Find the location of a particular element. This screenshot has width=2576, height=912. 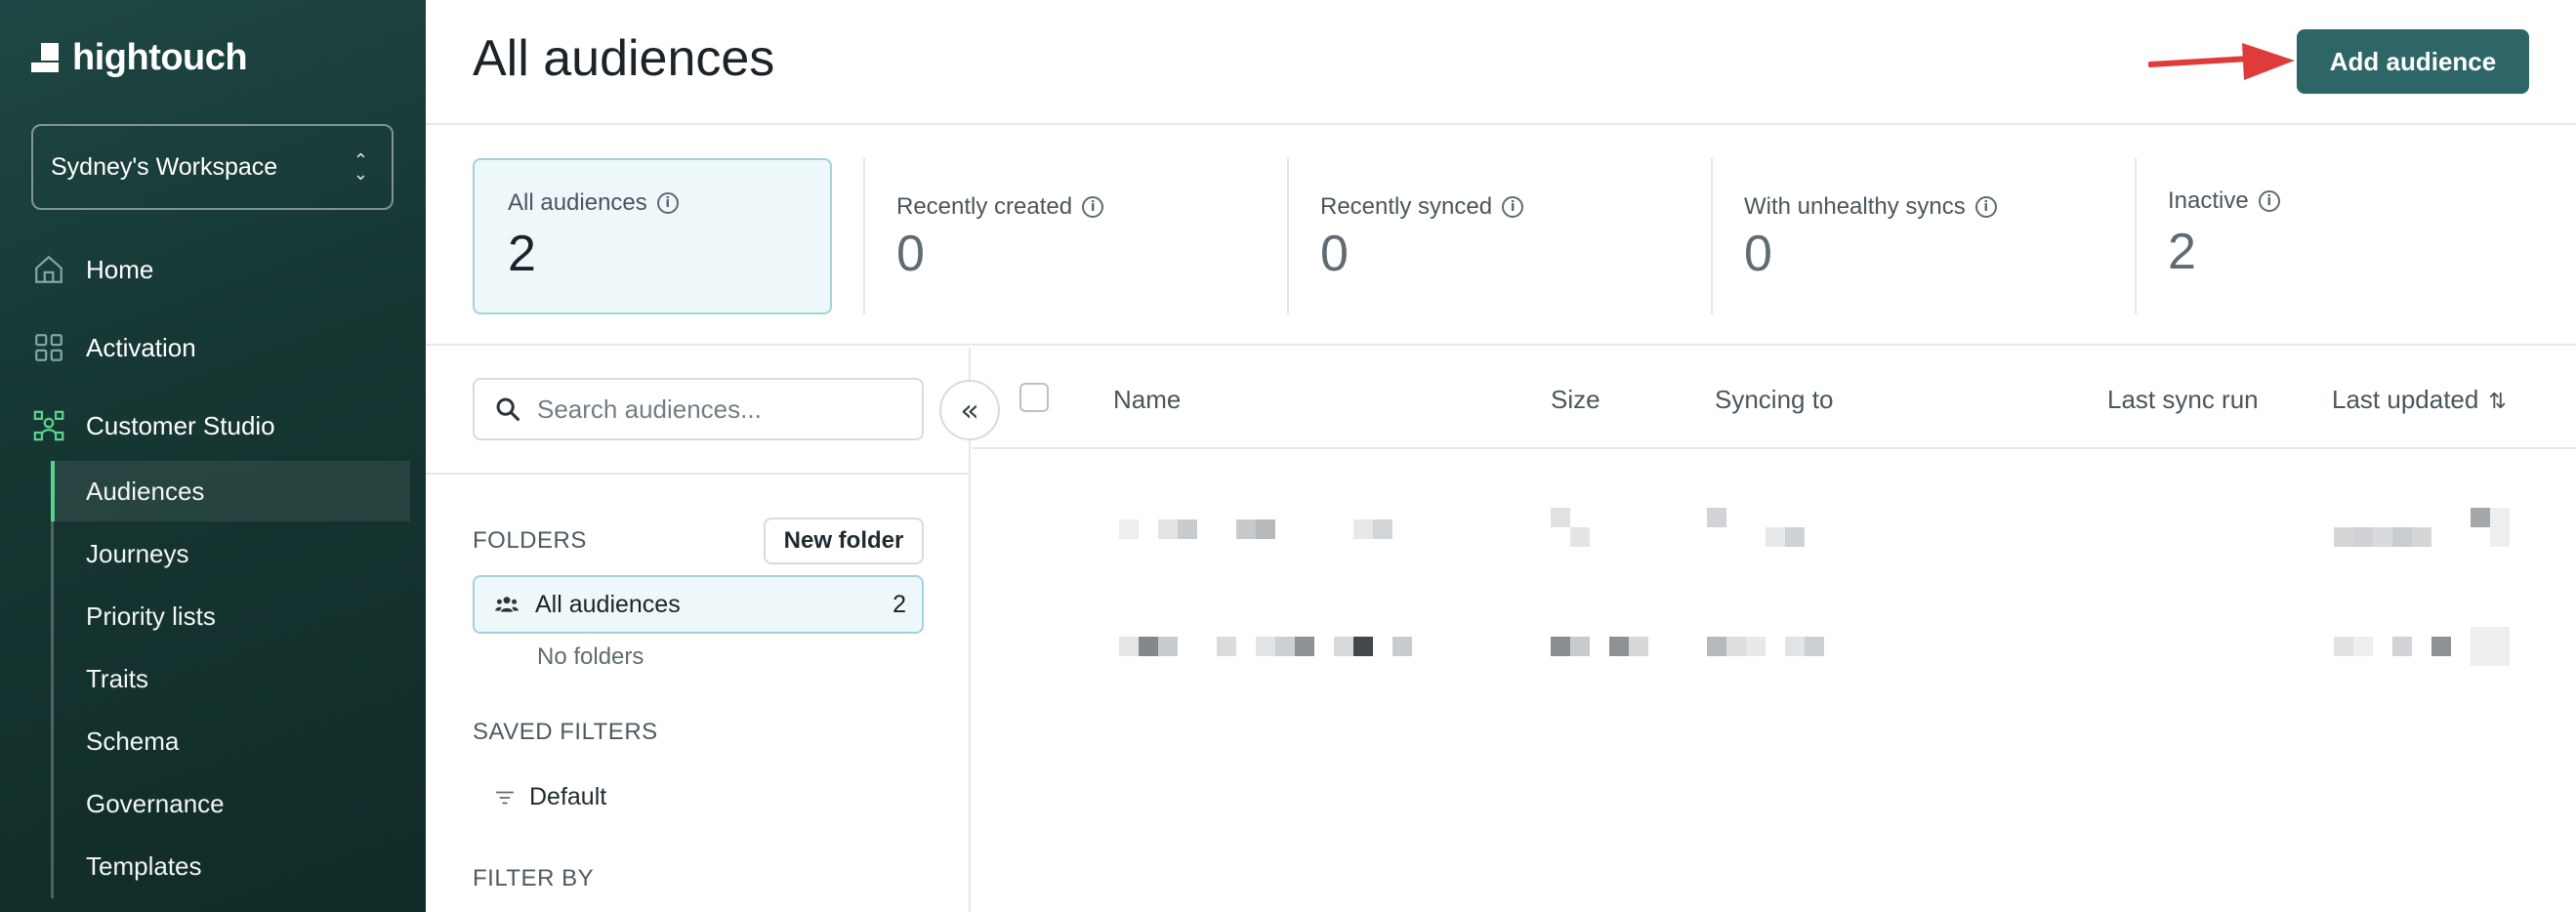

stat-label-text: All audiences is located at coordinates (577, 202).